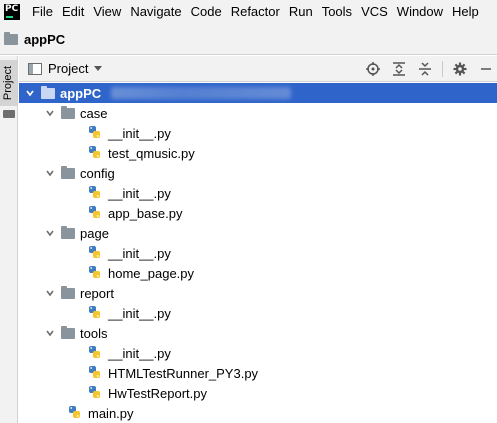 Image resolution: width=497 pixels, height=423 pixels. I want to click on gear-icon, so click(460, 69).